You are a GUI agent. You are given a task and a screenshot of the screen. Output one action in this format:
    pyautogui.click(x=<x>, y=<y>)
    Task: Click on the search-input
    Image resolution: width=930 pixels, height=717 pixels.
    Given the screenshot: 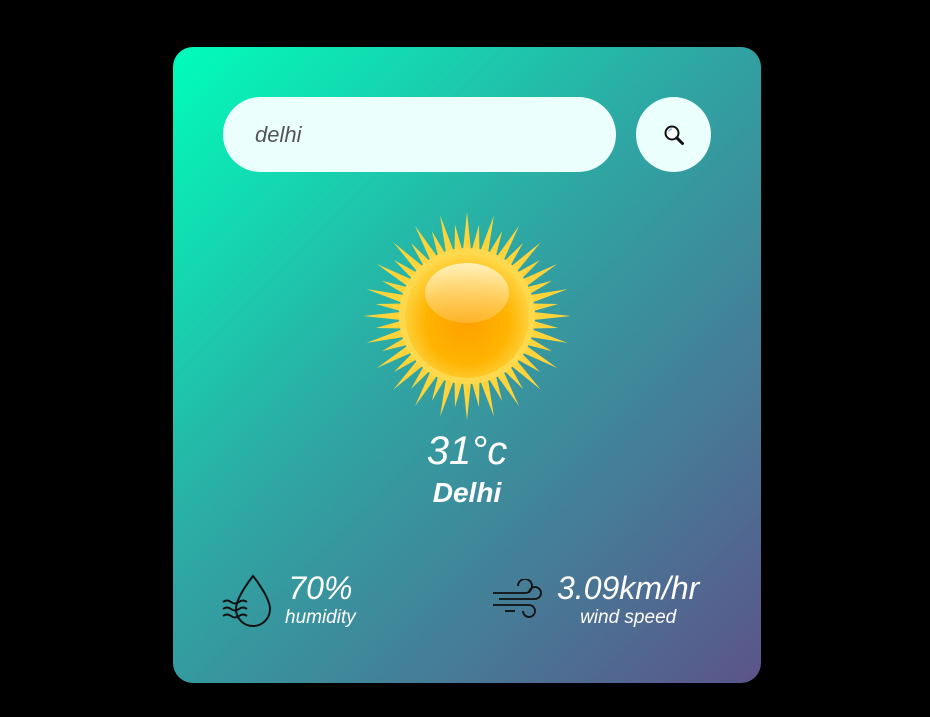 What is the action you would take?
    pyautogui.click(x=419, y=134)
    